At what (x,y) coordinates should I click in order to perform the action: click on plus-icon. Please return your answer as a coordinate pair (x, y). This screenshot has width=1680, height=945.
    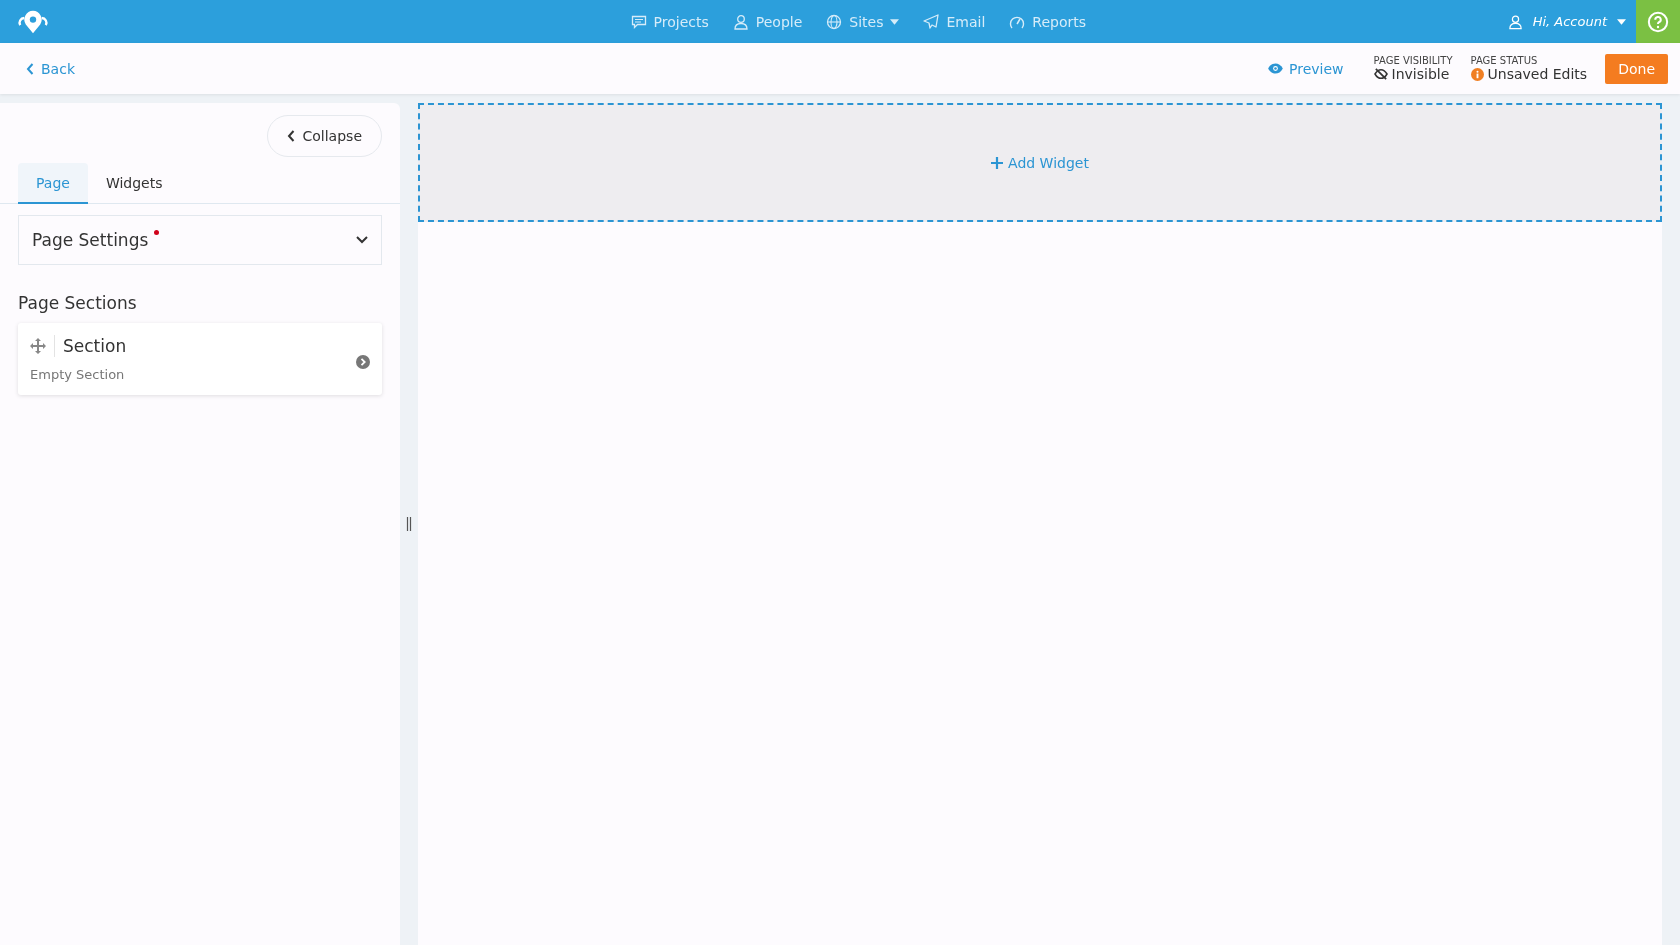
    Looking at the image, I should click on (997, 162).